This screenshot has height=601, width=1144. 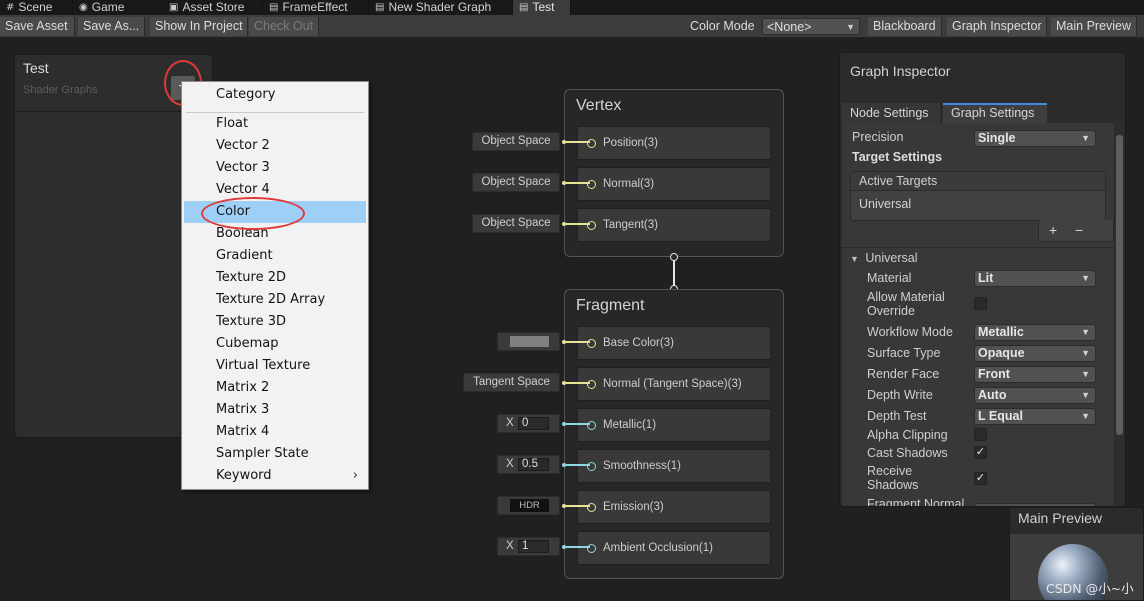 I want to click on allow-material-override-label: Allow Material Override, so click(x=906, y=304).